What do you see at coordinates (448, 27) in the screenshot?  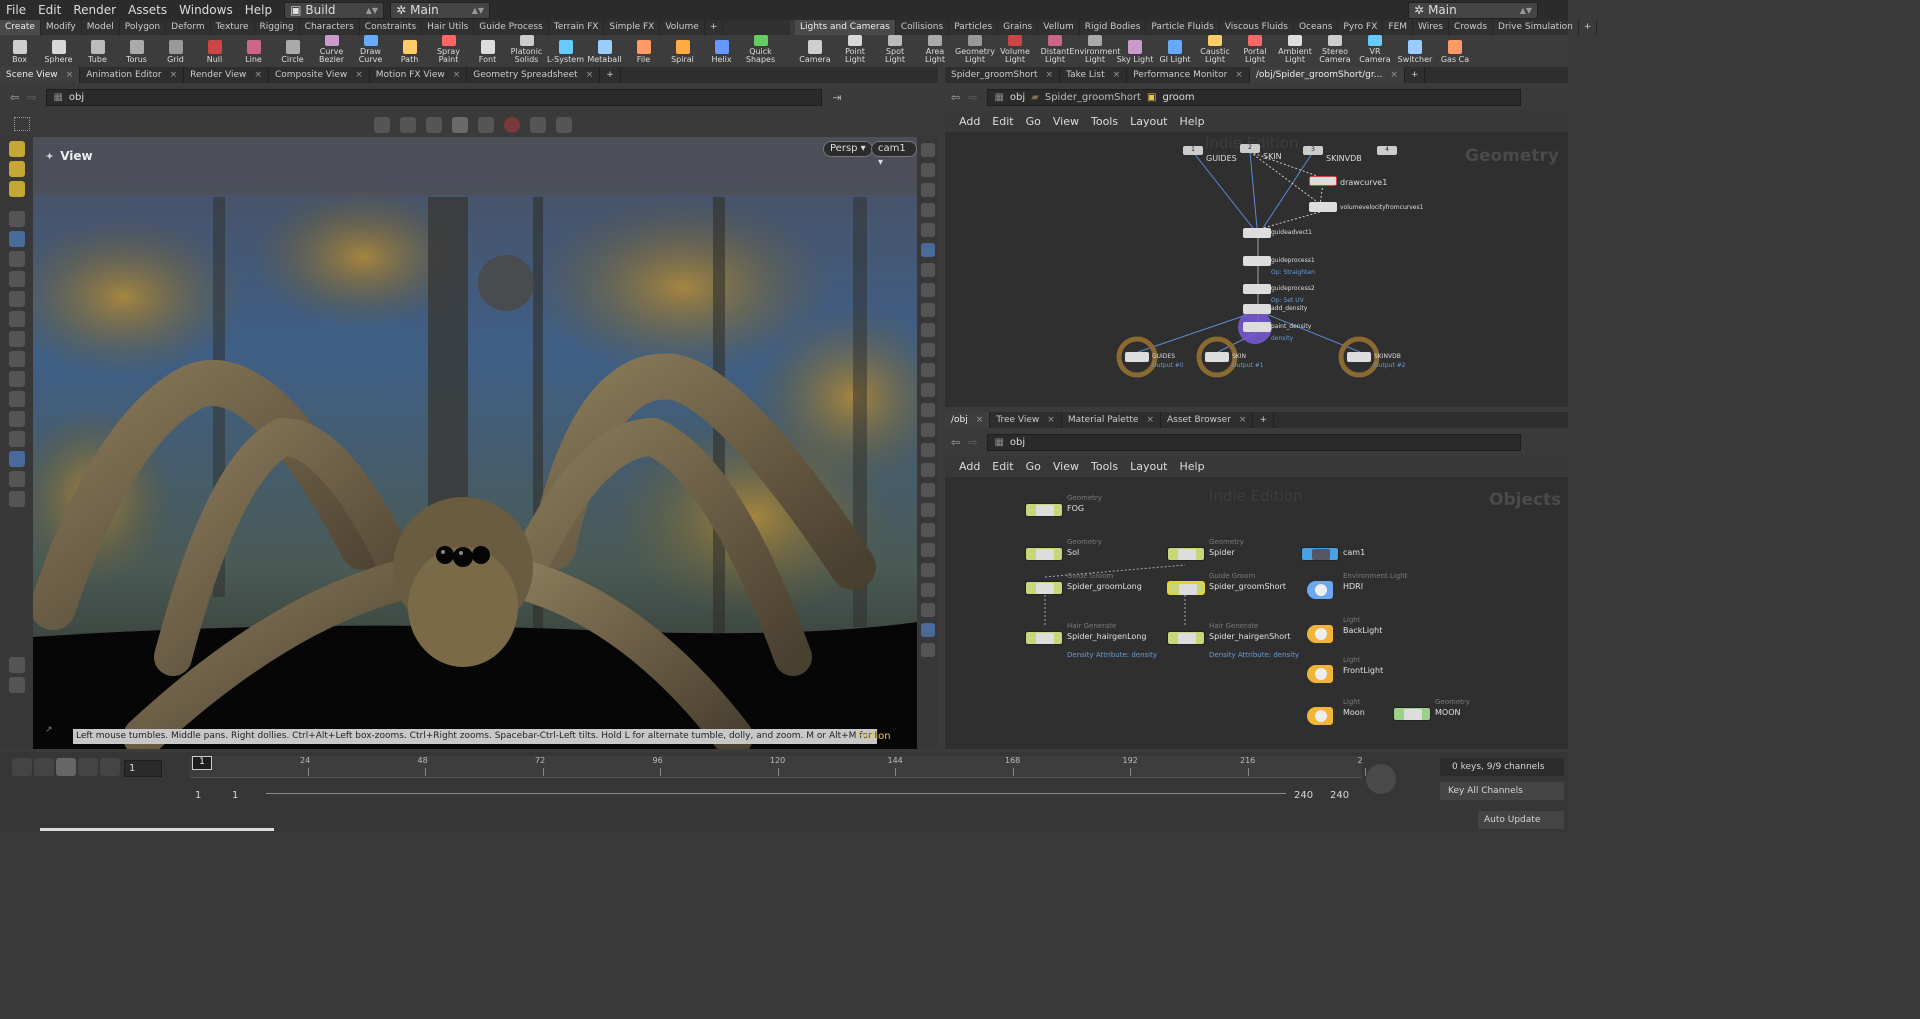 I see `shelf-tab-hair-utils: Hair Utils` at bounding box center [448, 27].